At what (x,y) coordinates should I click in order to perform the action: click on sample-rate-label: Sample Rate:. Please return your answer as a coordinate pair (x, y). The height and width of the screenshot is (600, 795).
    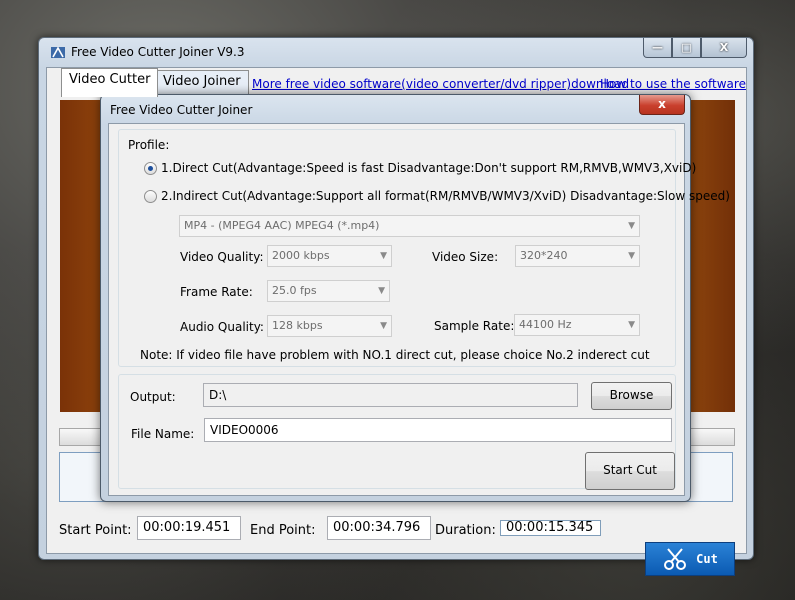
    Looking at the image, I should click on (474, 326).